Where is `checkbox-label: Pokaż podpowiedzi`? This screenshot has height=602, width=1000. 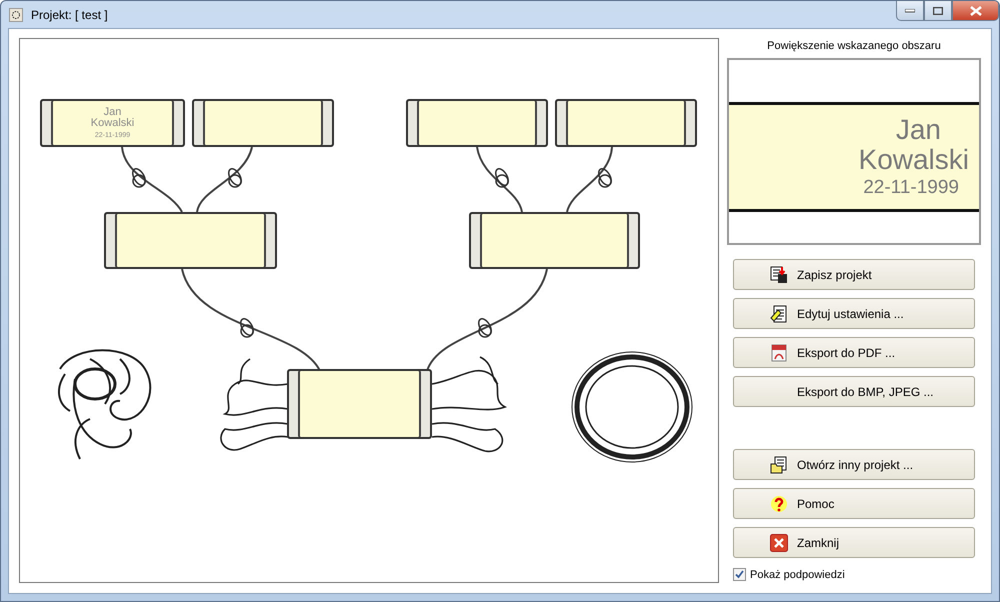 checkbox-label: Pokaż podpowiedzi is located at coordinates (797, 574).